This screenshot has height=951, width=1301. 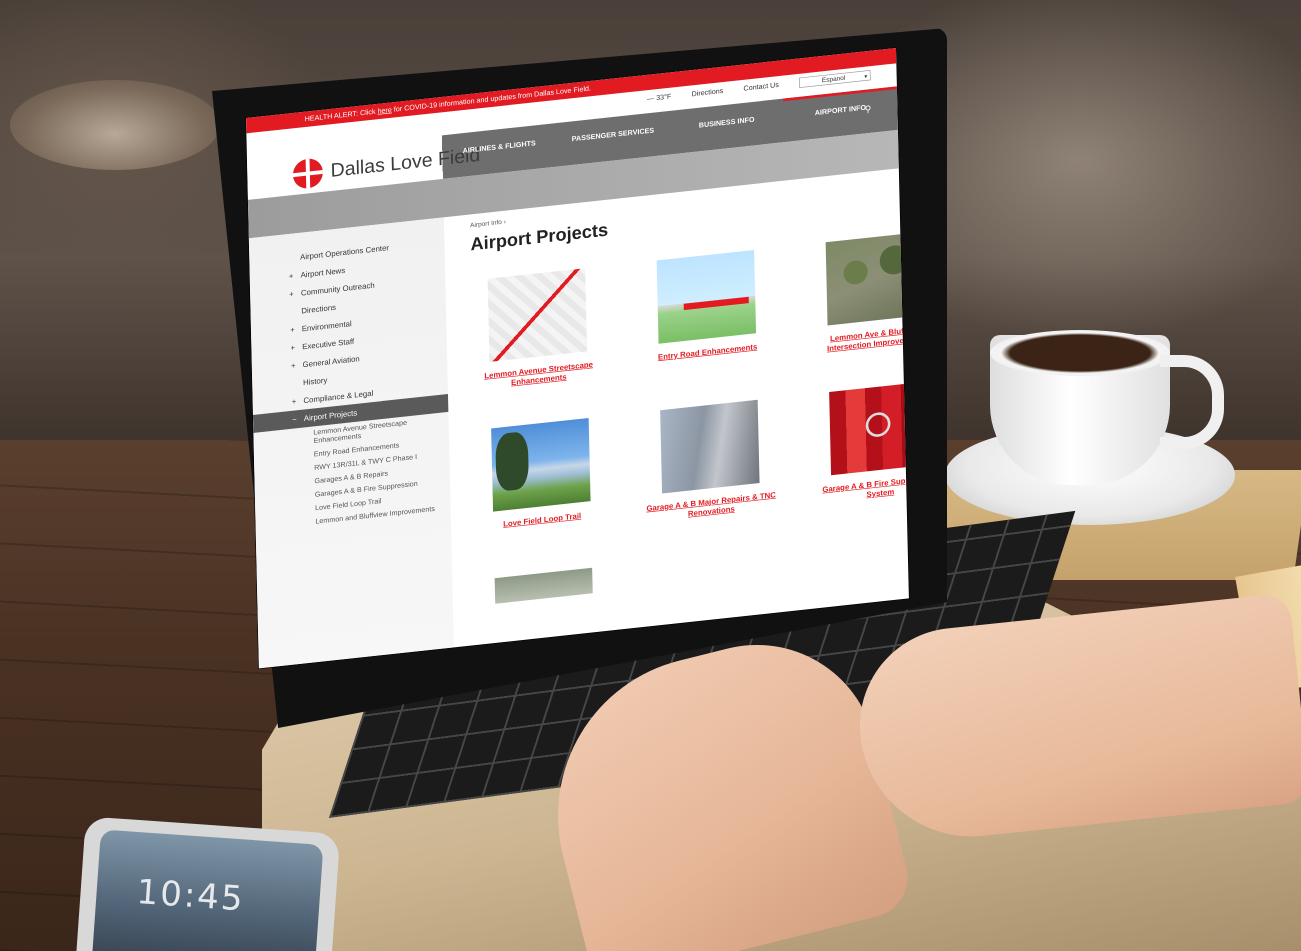 I want to click on project-card: Lemmon Avenue Streetscape Enhancements, so click(x=537, y=328).